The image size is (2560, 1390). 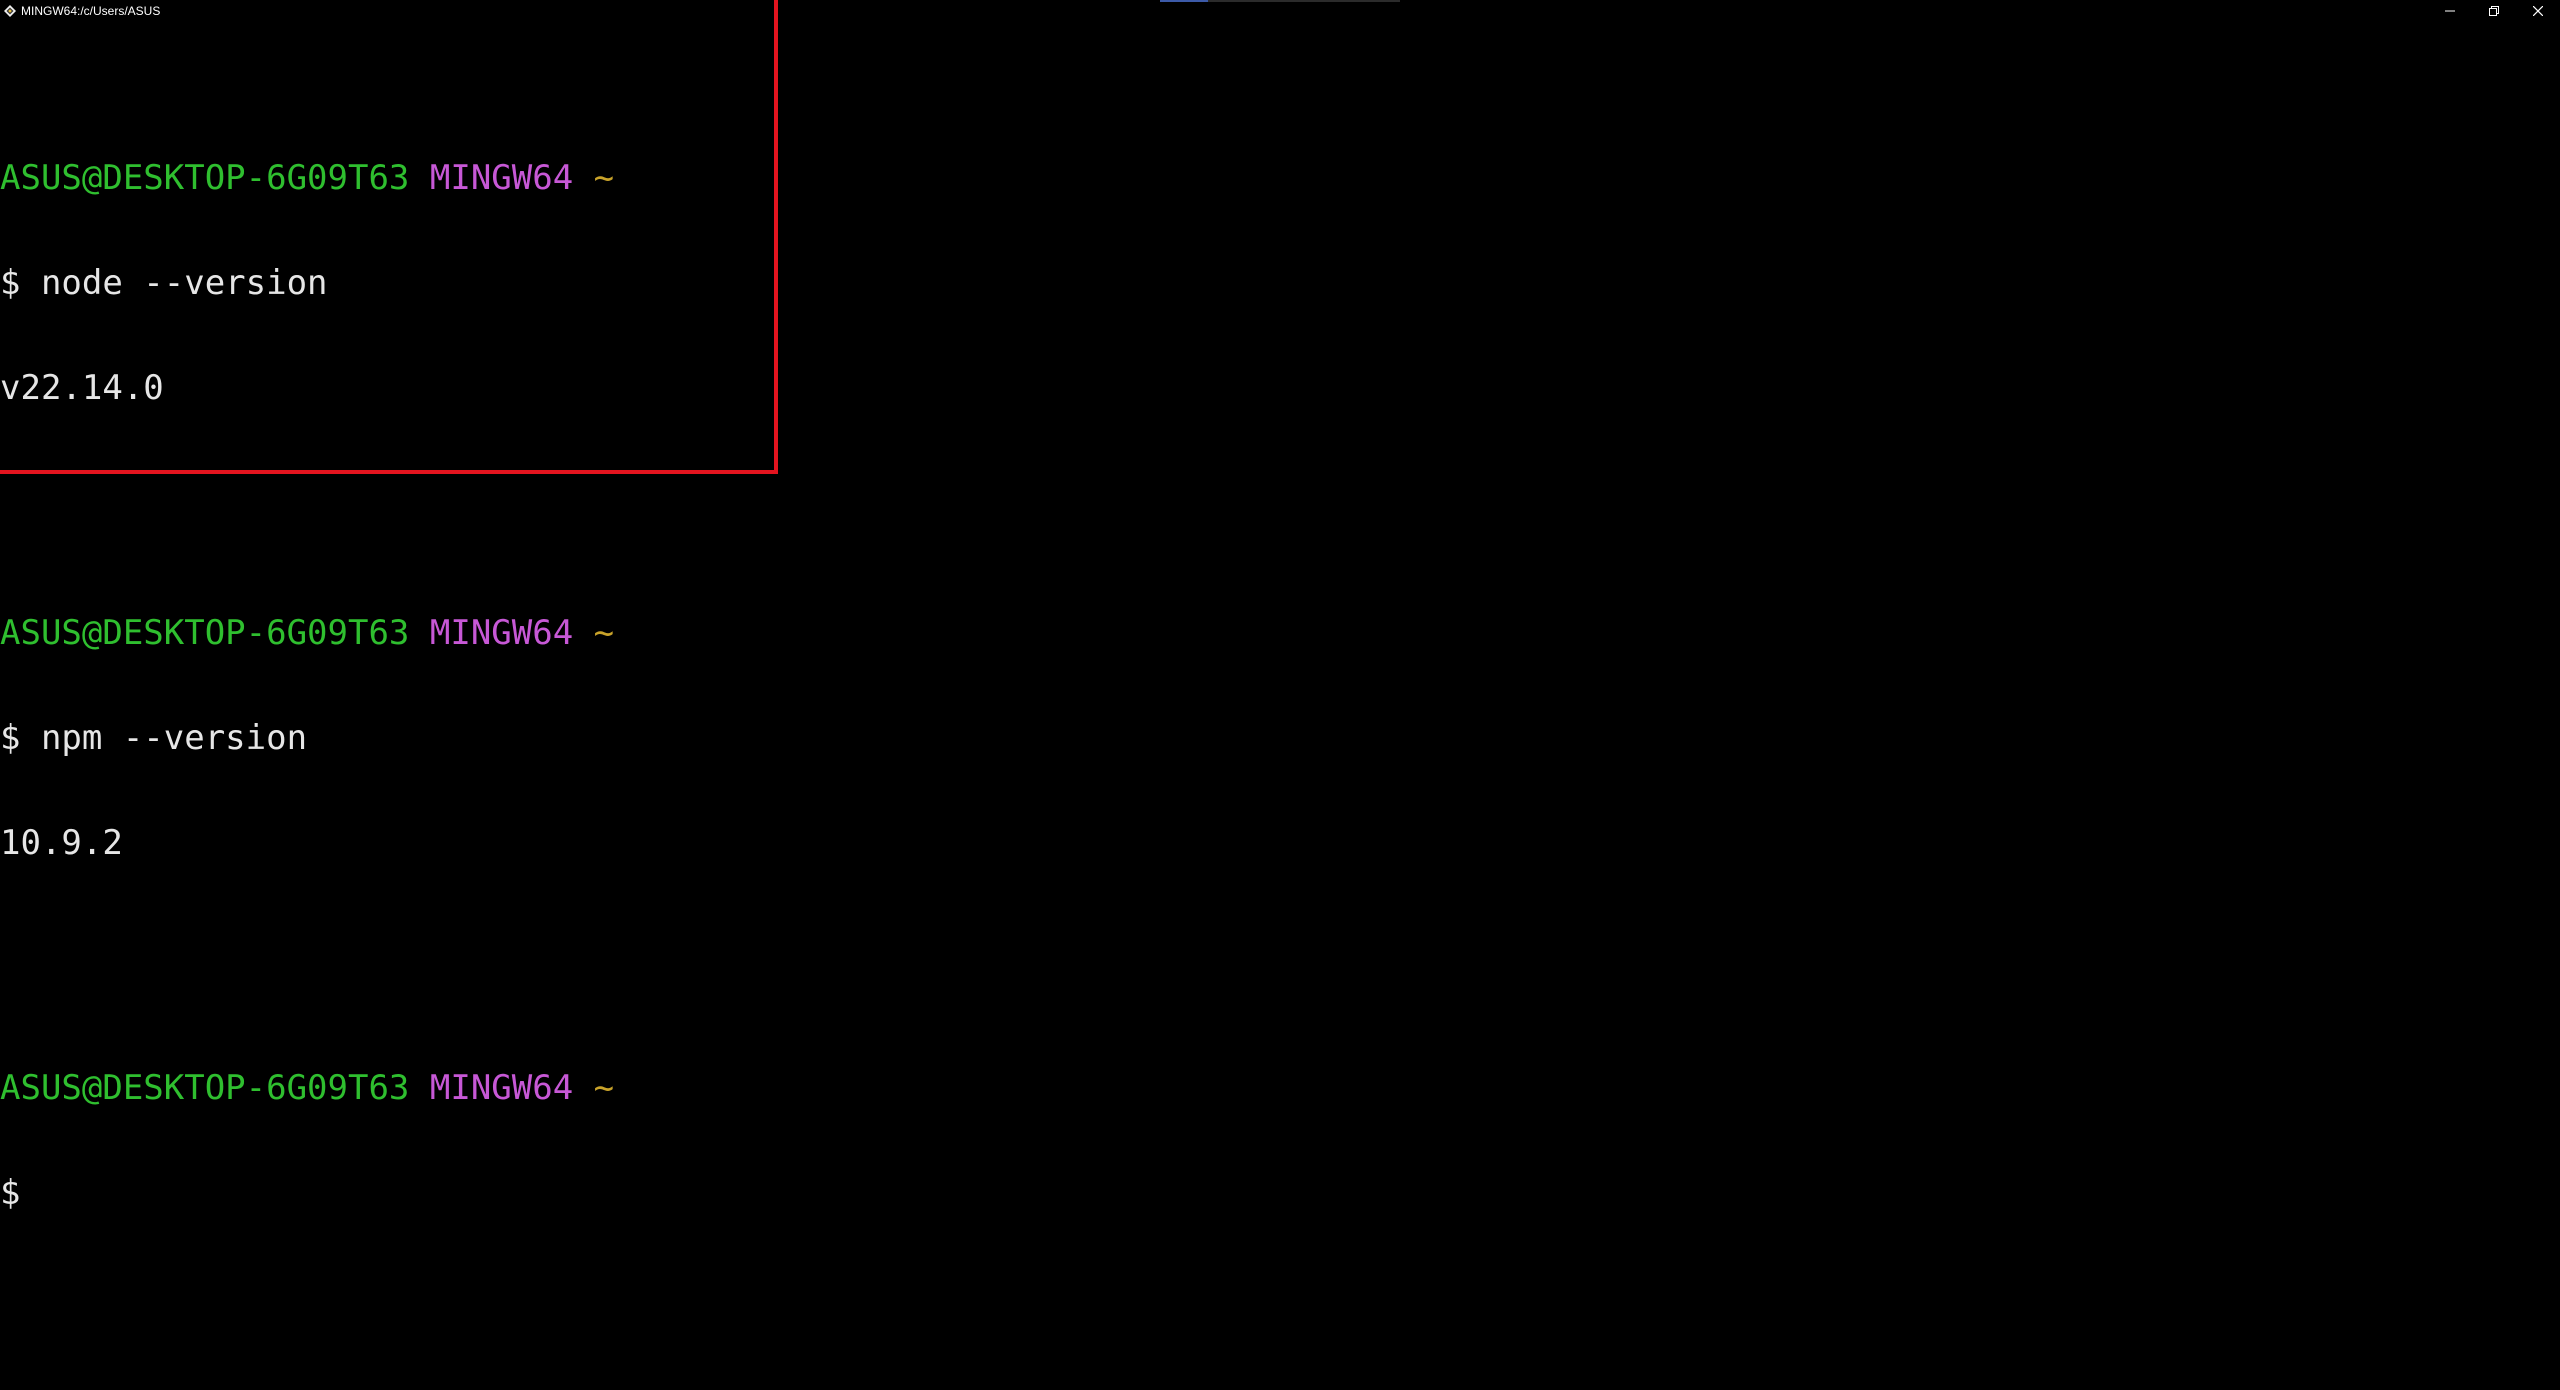 What do you see at coordinates (2557, 706) in the screenshot?
I see `scrollbar` at bounding box center [2557, 706].